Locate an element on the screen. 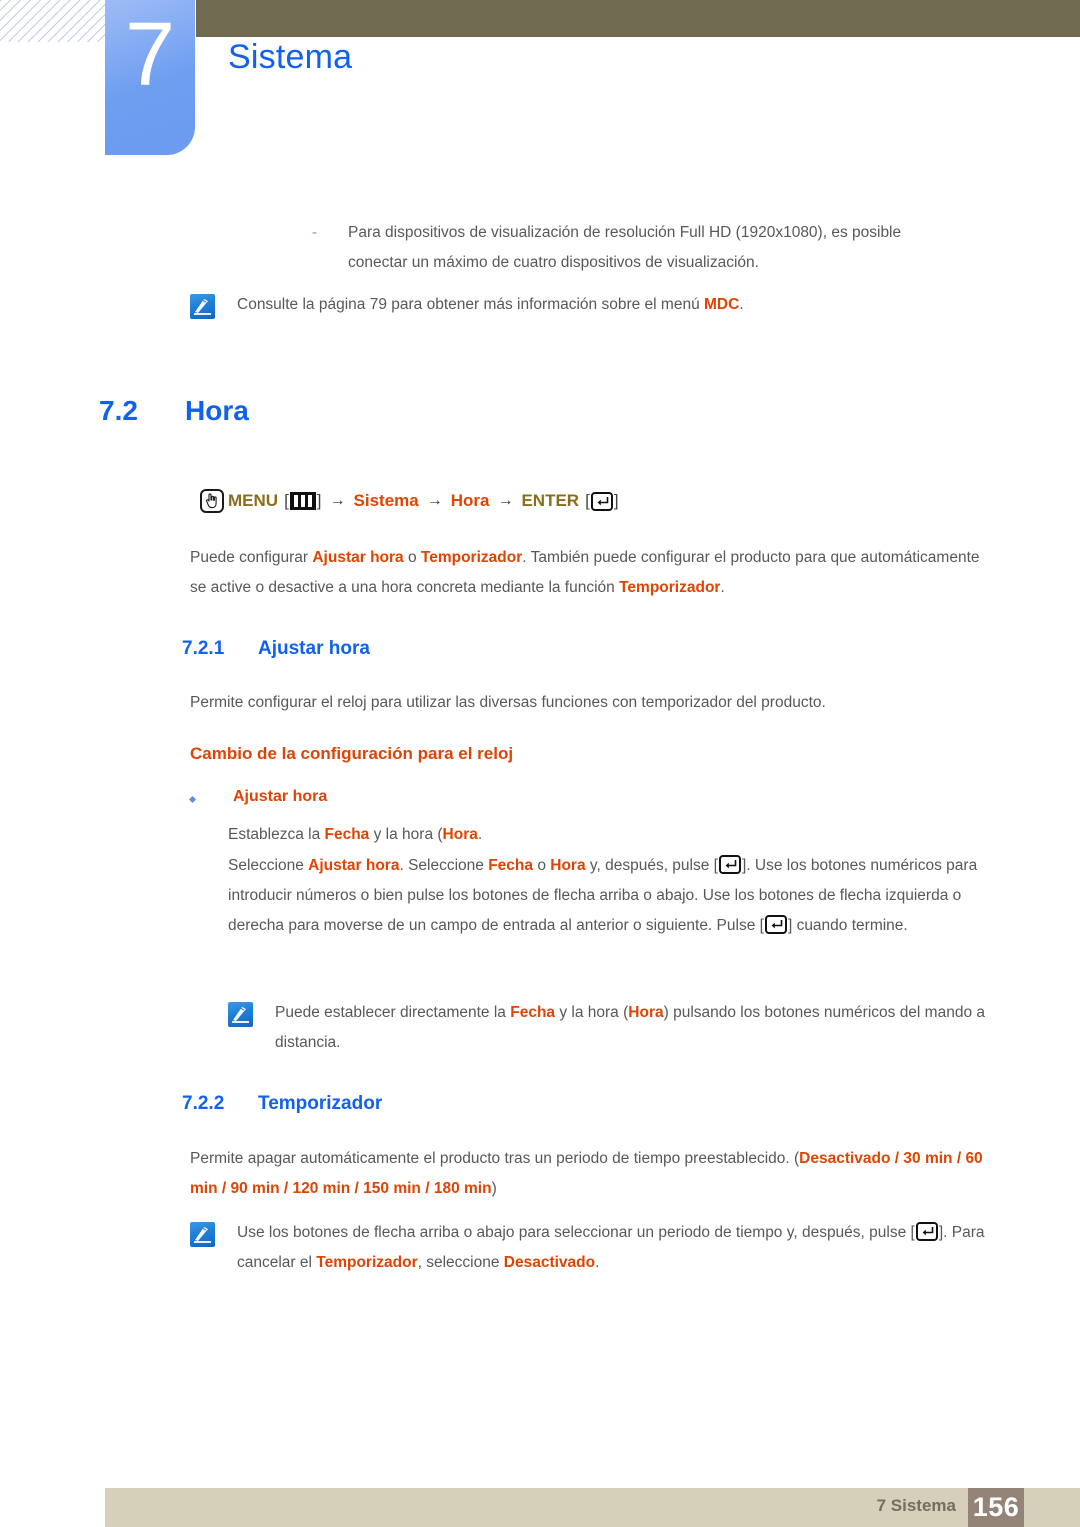 This screenshot has width=1080, height=1527. menu-path-item-sistema: Sistema is located at coordinates (386, 500).